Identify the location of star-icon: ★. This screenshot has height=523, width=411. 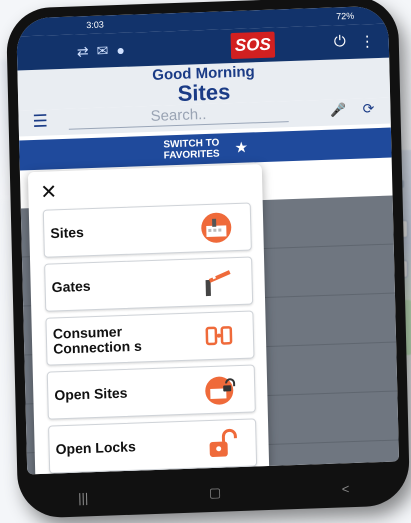
(241, 147).